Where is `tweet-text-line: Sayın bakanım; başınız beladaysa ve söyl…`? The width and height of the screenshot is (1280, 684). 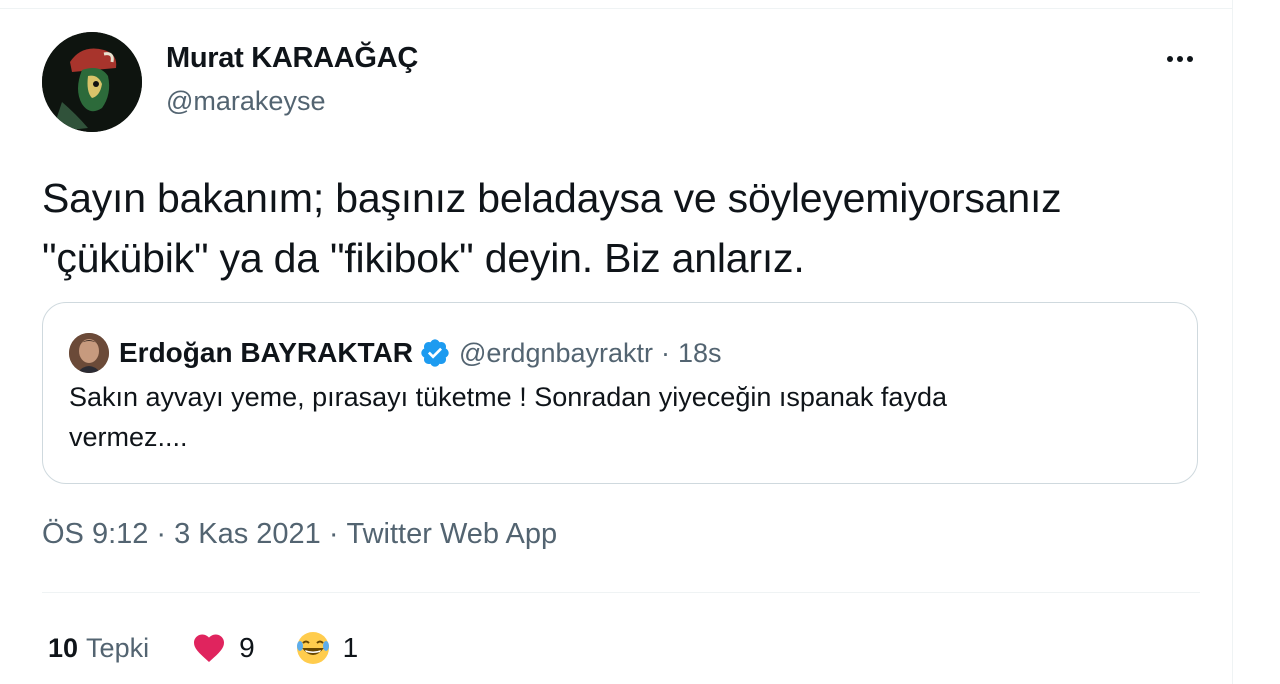
tweet-text-line: Sayın bakanım; başınız beladaysa ve söyl… is located at coordinates (552, 198).